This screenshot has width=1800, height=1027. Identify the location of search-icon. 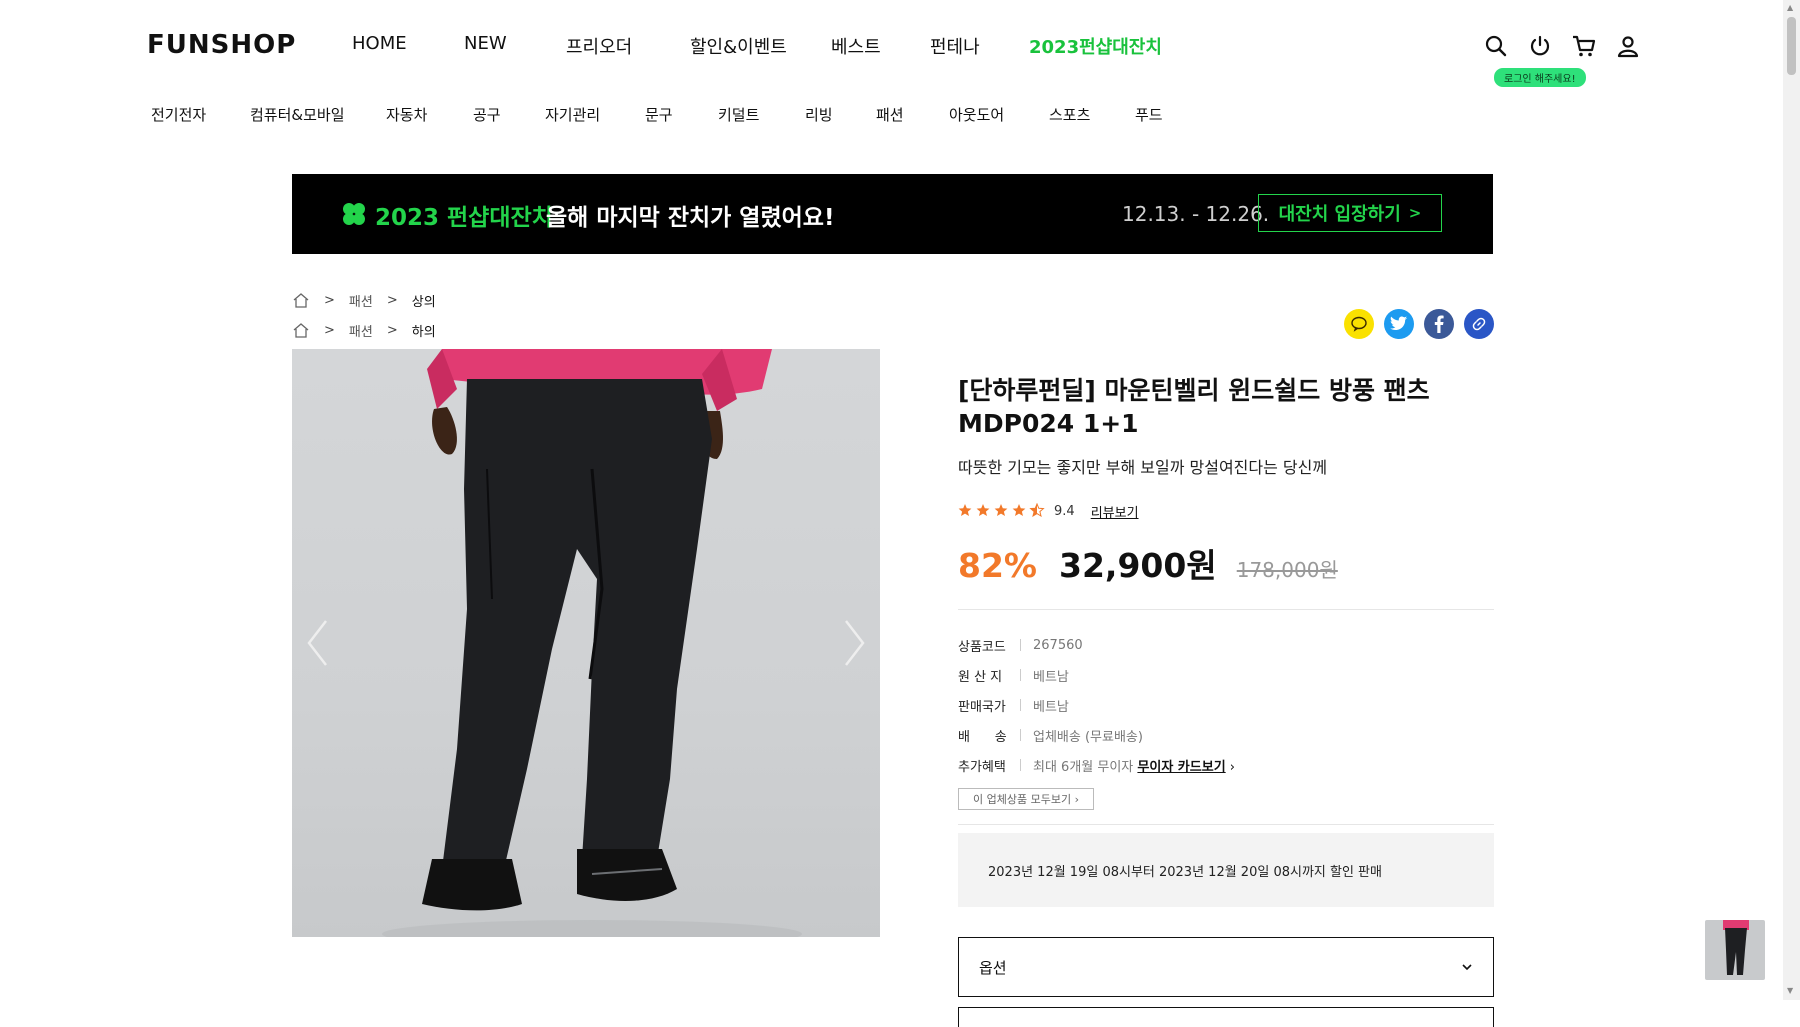
(1496, 46).